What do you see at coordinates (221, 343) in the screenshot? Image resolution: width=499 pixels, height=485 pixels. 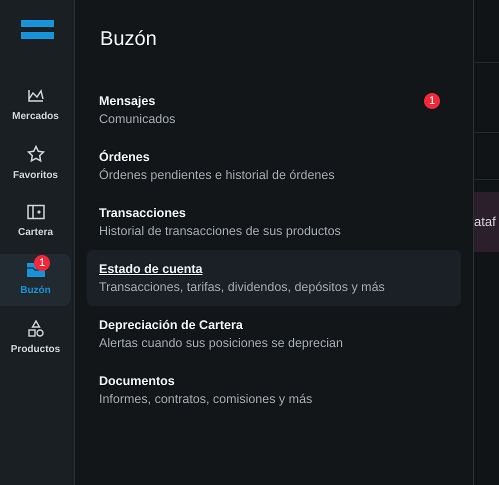 I see `item-subtitle: Alertas cuando sus posiciones se deprecian` at bounding box center [221, 343].